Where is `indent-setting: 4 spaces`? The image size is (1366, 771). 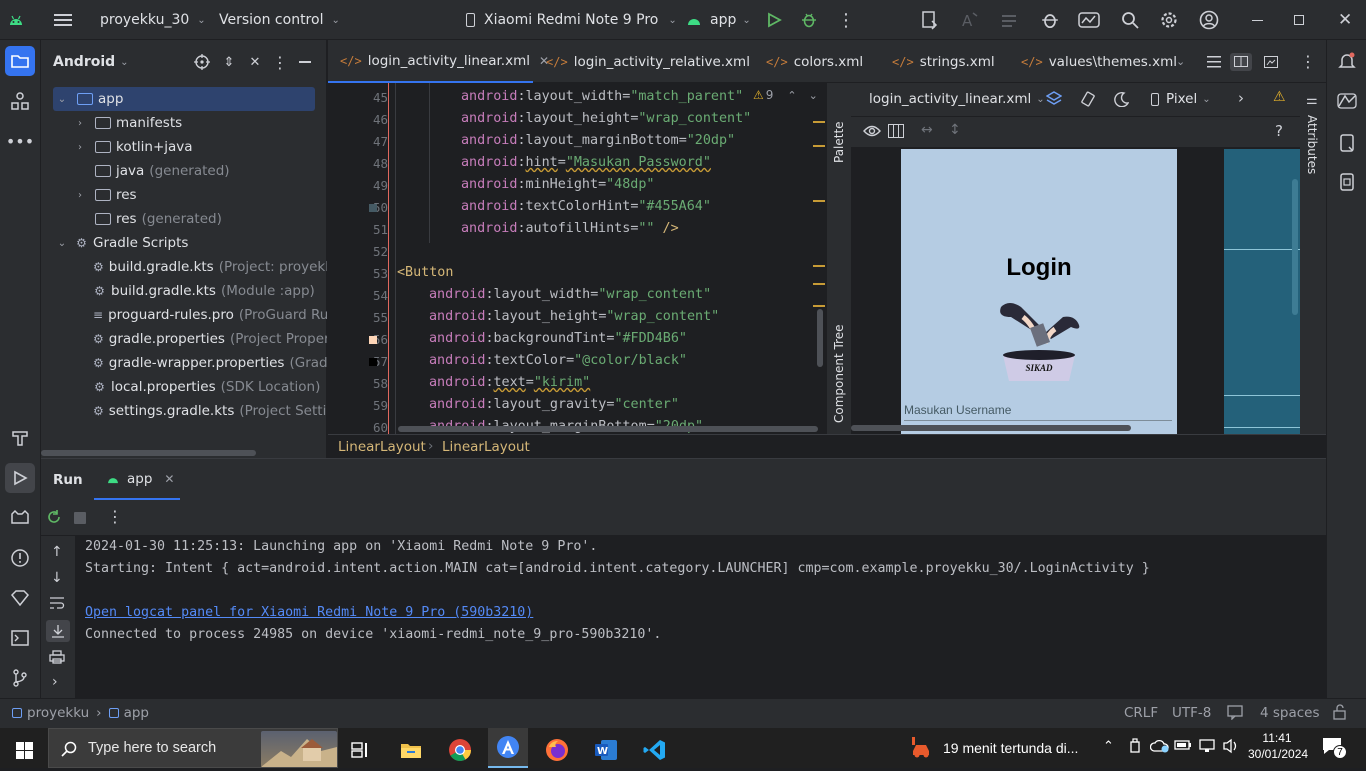 indent-setting: 4 spaces is located at coordinates (1290, 713).